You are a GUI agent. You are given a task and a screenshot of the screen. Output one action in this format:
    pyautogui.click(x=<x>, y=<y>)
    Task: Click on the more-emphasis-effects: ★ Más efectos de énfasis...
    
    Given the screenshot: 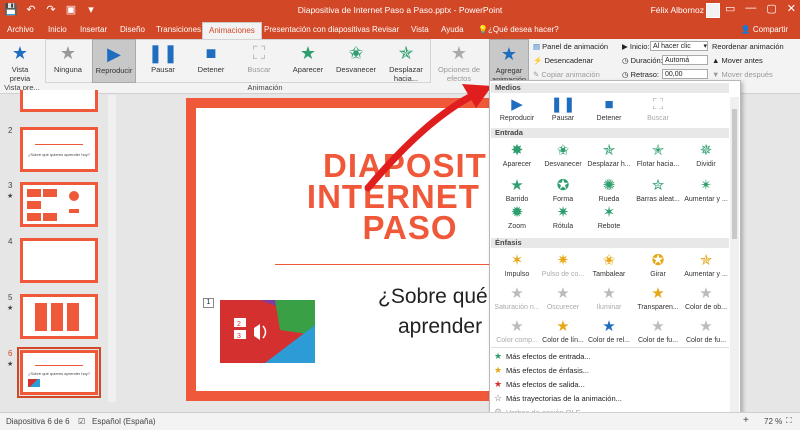 What is the action you would take?
    pyautogui.click(x=541, y=370)
    